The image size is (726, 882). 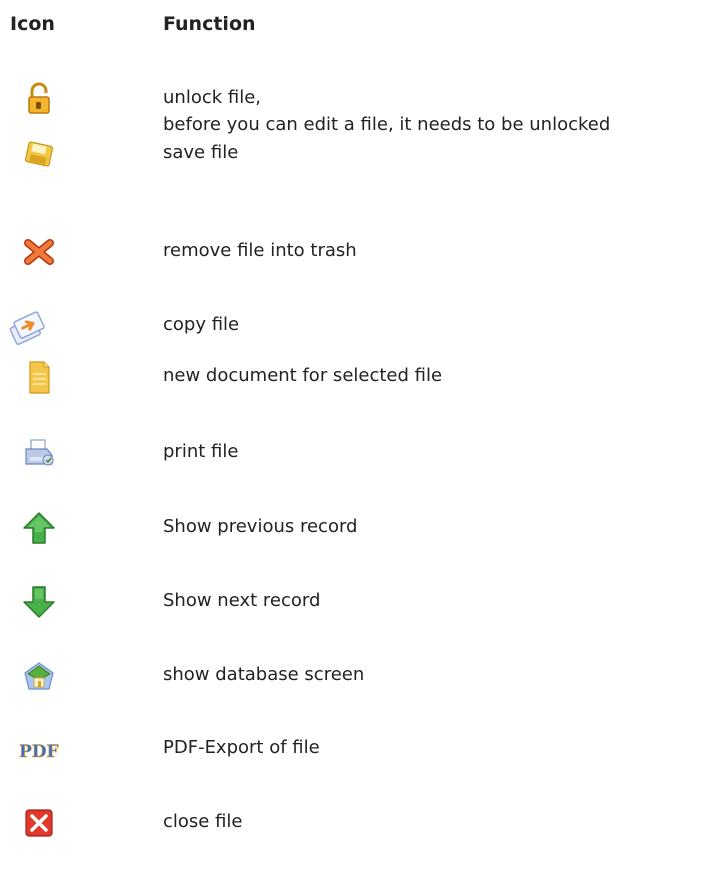 I want to click on remove-label: remove file into trash, so click(x=260, y=250).